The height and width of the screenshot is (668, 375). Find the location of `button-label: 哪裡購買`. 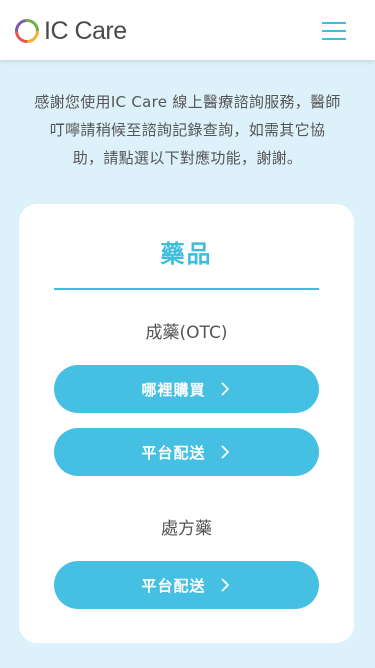

button-label: 哪裡購買 is located at coordinates (173, 389).